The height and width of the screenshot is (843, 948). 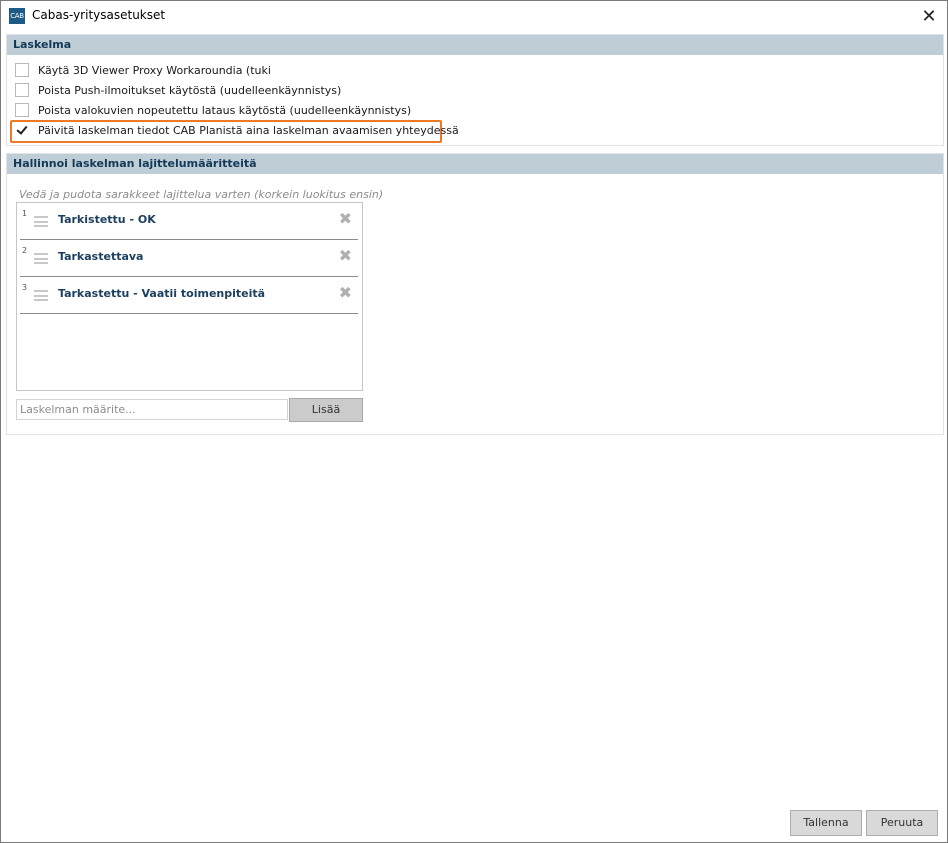 I want to click on sort-item-label: Tarkastettava, so click(x=101, y=256).